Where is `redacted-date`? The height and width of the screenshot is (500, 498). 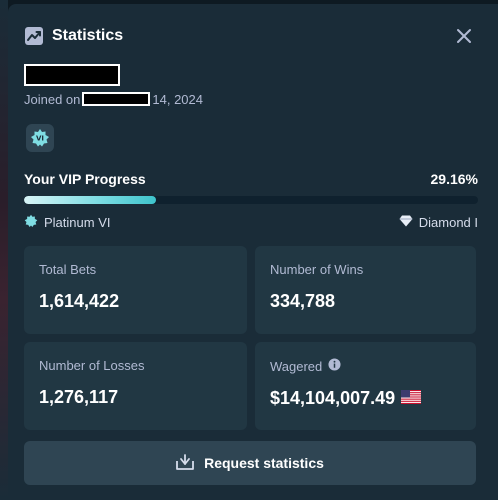 redacted-date is located at coordinates (116, 99).